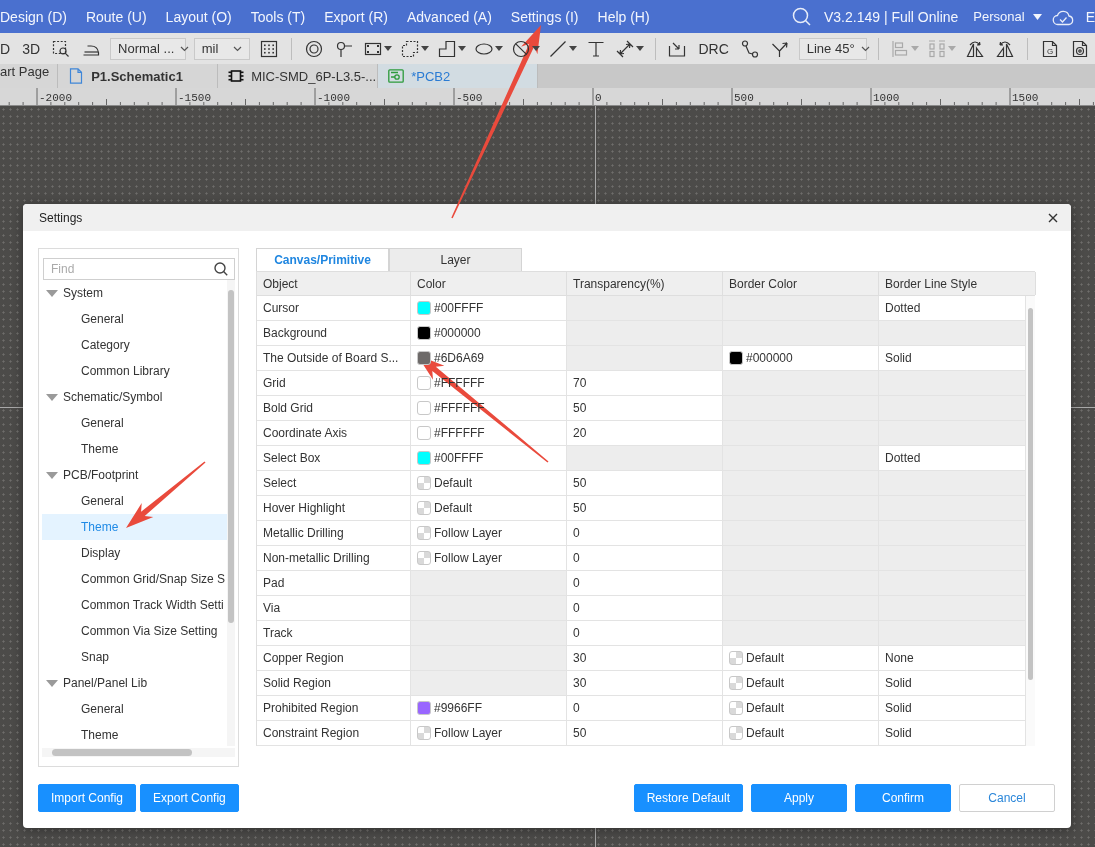 This screenshot has height=847, width=1095. Describe the element at coordinates (116, 16) in the screenshot. I see `menu-item: Route (U)` at that location.